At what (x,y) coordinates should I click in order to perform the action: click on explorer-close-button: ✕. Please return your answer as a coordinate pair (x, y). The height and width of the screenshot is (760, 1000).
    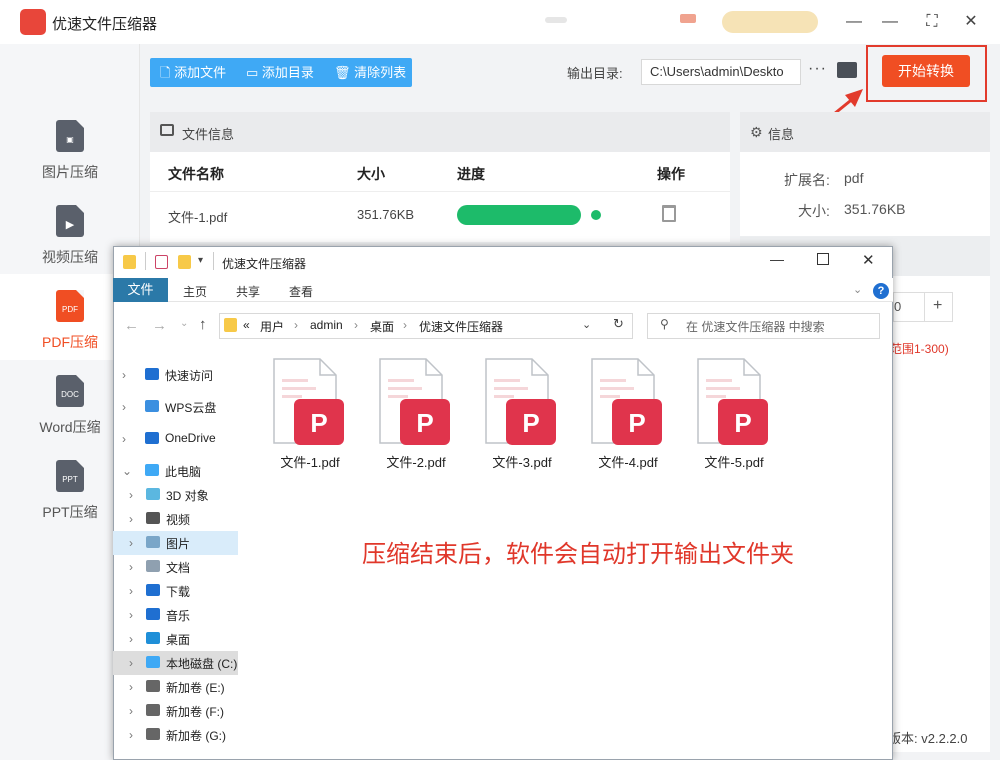
    Looking at the image, I should click on (868, 260).